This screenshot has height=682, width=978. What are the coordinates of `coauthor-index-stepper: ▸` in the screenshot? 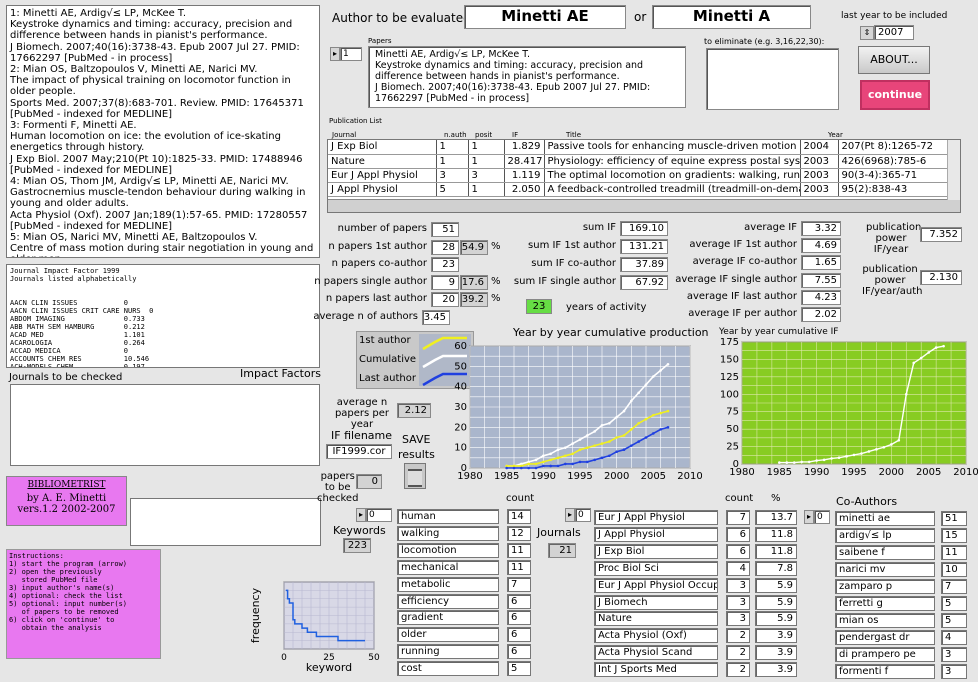 It's located at (809, 517).